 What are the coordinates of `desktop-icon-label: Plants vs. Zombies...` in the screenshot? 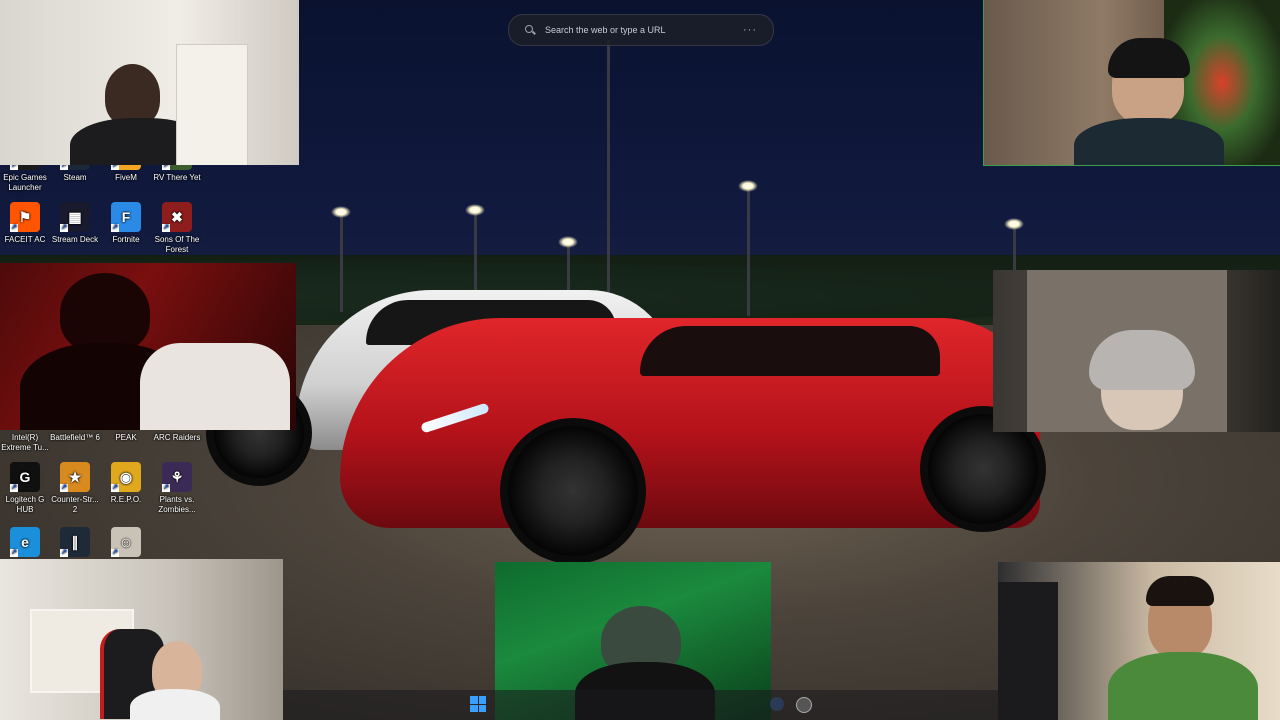 It's located at (177, 504).